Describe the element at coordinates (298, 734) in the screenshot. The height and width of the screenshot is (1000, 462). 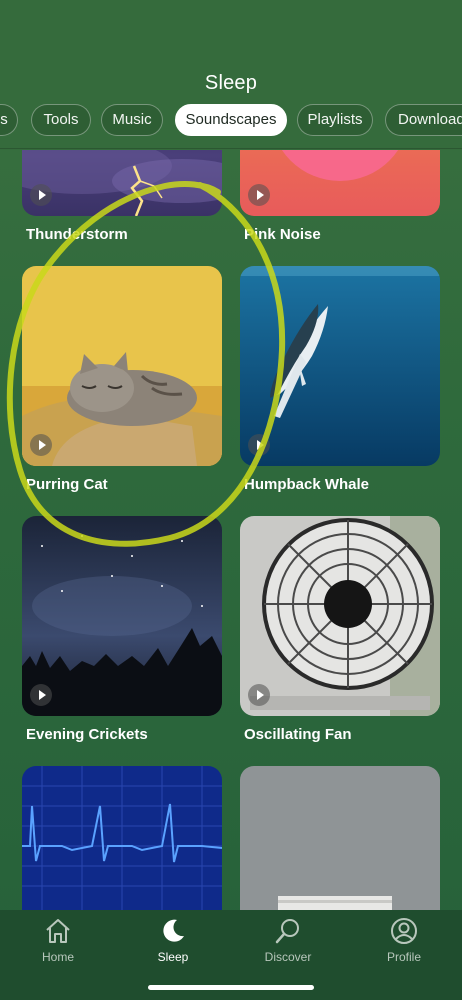
I see `card-title: Oscillating Fan` at that location.